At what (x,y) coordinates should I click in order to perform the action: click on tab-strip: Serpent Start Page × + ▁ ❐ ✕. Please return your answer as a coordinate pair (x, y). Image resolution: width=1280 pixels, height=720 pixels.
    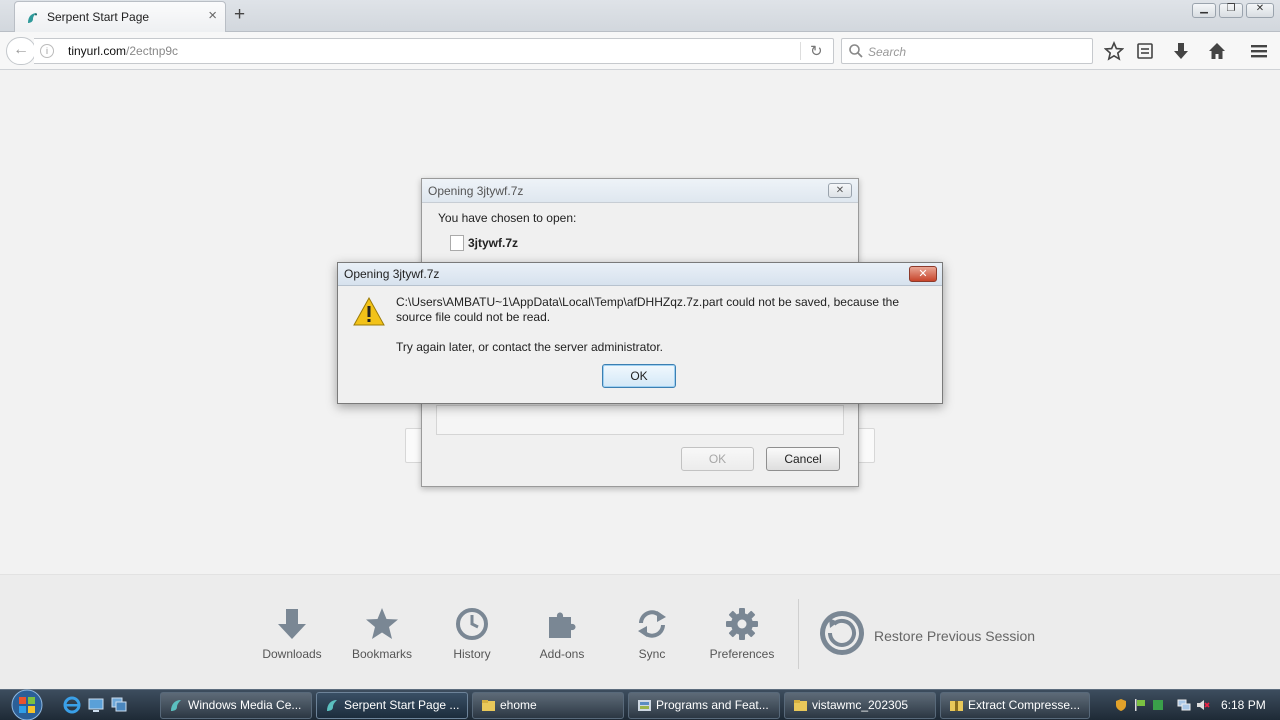
    Looking at the image, I should click on (640, 16).